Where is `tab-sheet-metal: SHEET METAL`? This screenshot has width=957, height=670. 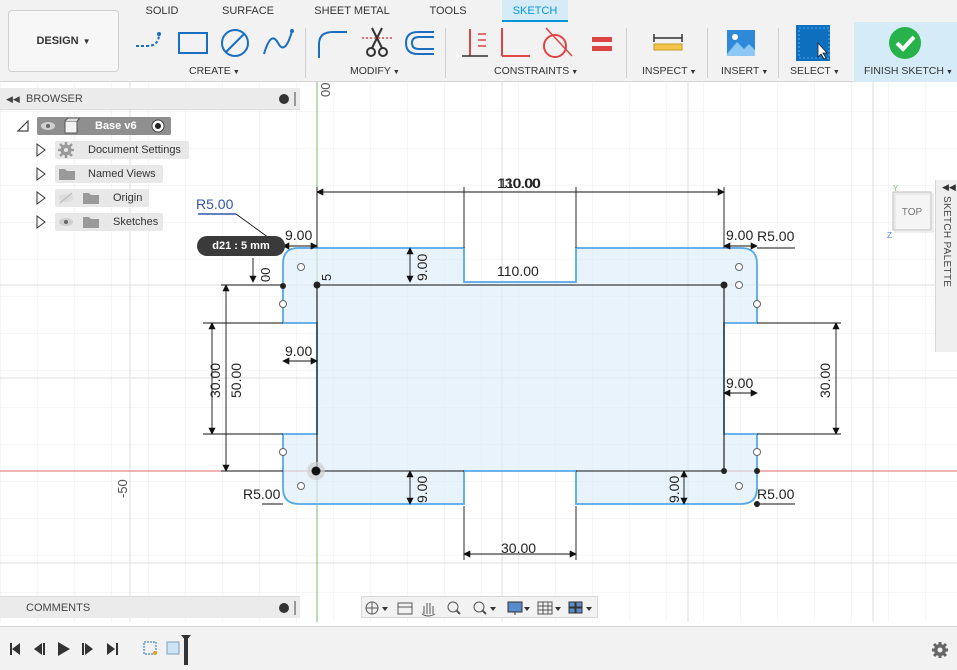
tab-sheet-metal: SHEET METAL is located at coordinates (352, 11).